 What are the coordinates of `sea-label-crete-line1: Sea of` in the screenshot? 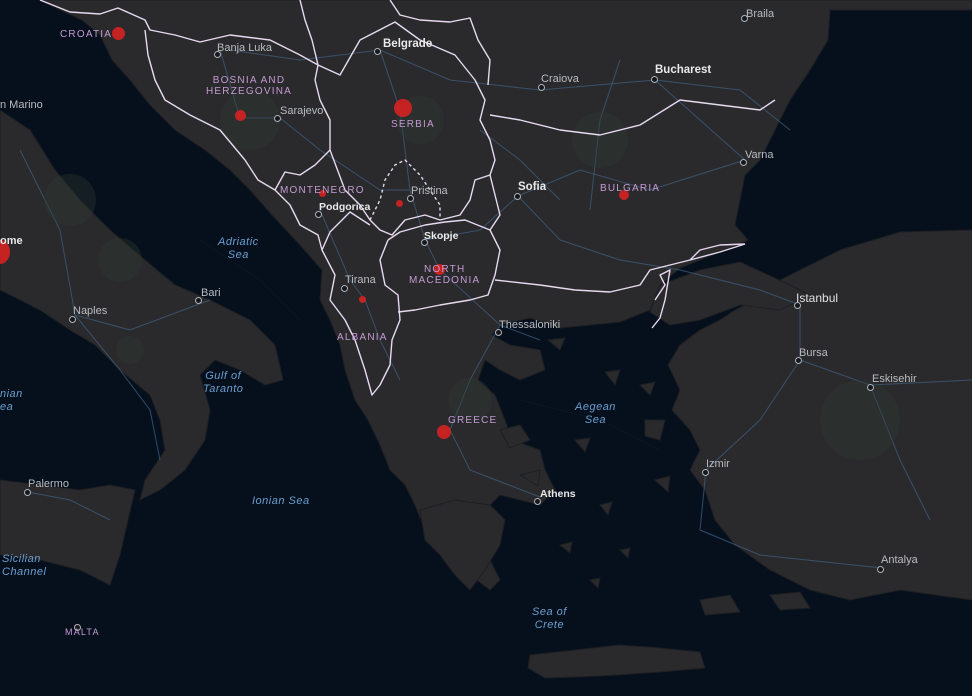 It's located at (549, 612).